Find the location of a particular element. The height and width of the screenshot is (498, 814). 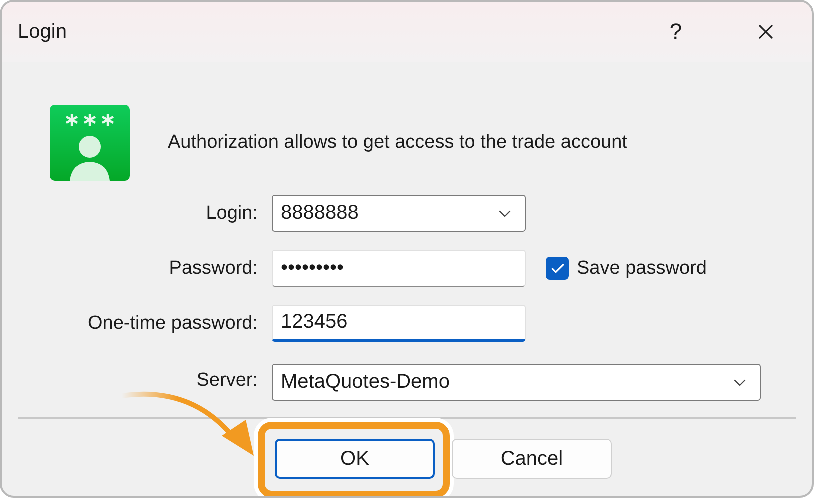

authorization-message: Authorization allows to get access to the trade account is located at coordinates (398, 143).